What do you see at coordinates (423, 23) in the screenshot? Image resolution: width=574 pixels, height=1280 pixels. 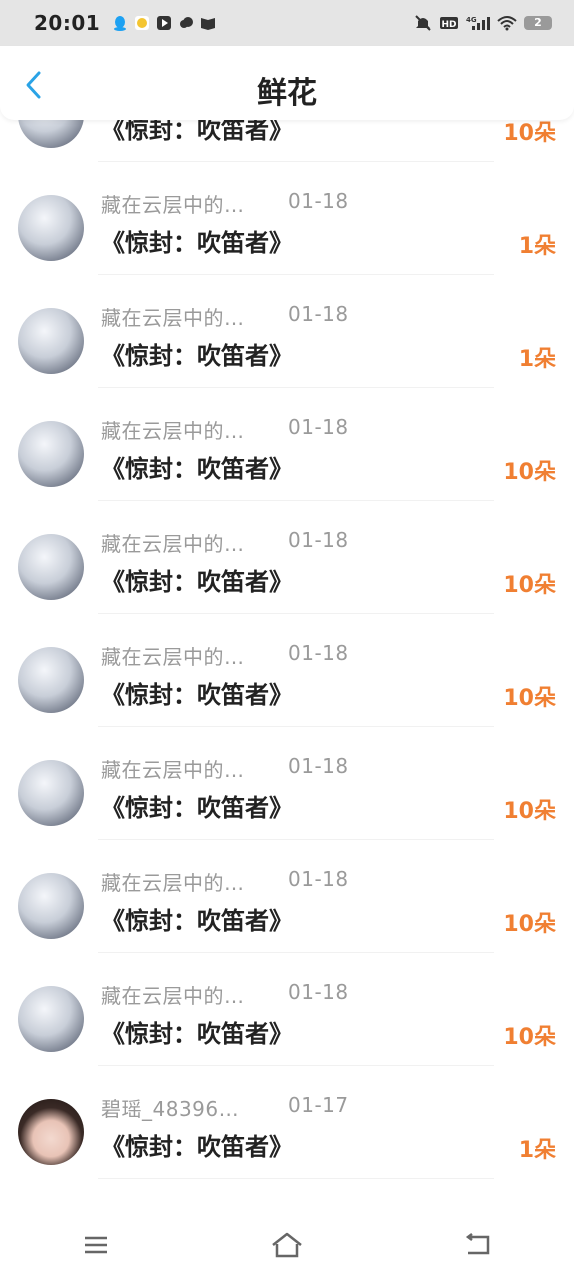 I see `mute-icon` at bounding box center [423, 23].